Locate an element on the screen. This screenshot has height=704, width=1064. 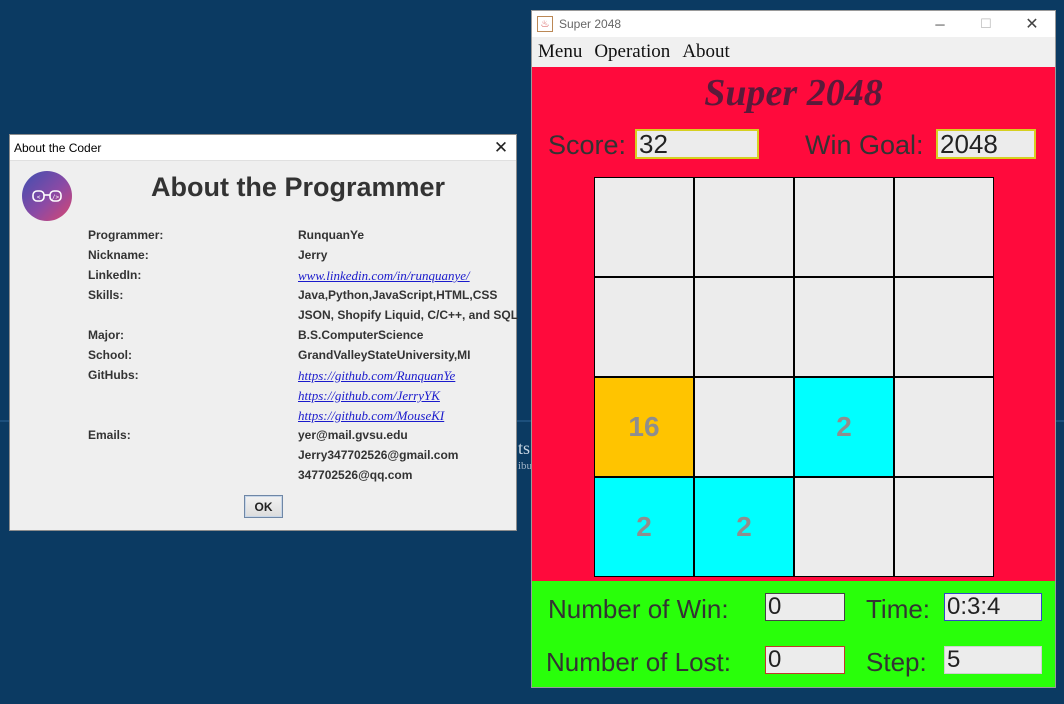
info-value: 347702526@qq.com is located at coordinates (355, 475).